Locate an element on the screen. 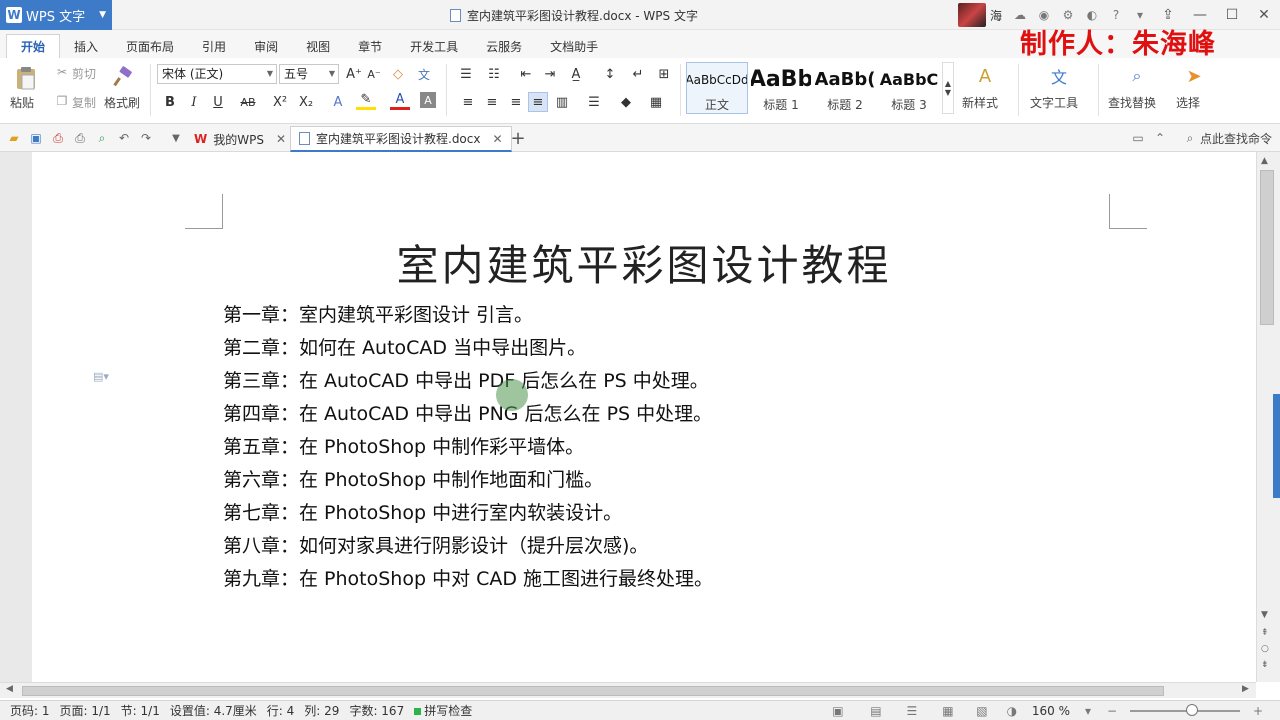 The image size is (1280, 720). more-icon: ▾ is located at coordinates (1140, 15).